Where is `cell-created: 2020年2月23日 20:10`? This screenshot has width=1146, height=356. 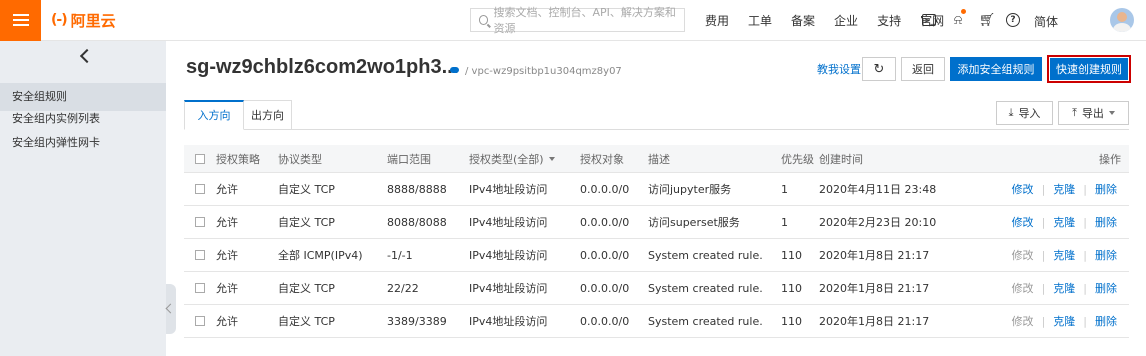 cell-created: 2020年2月23日 20:10 is located at coordinates (878, 222).